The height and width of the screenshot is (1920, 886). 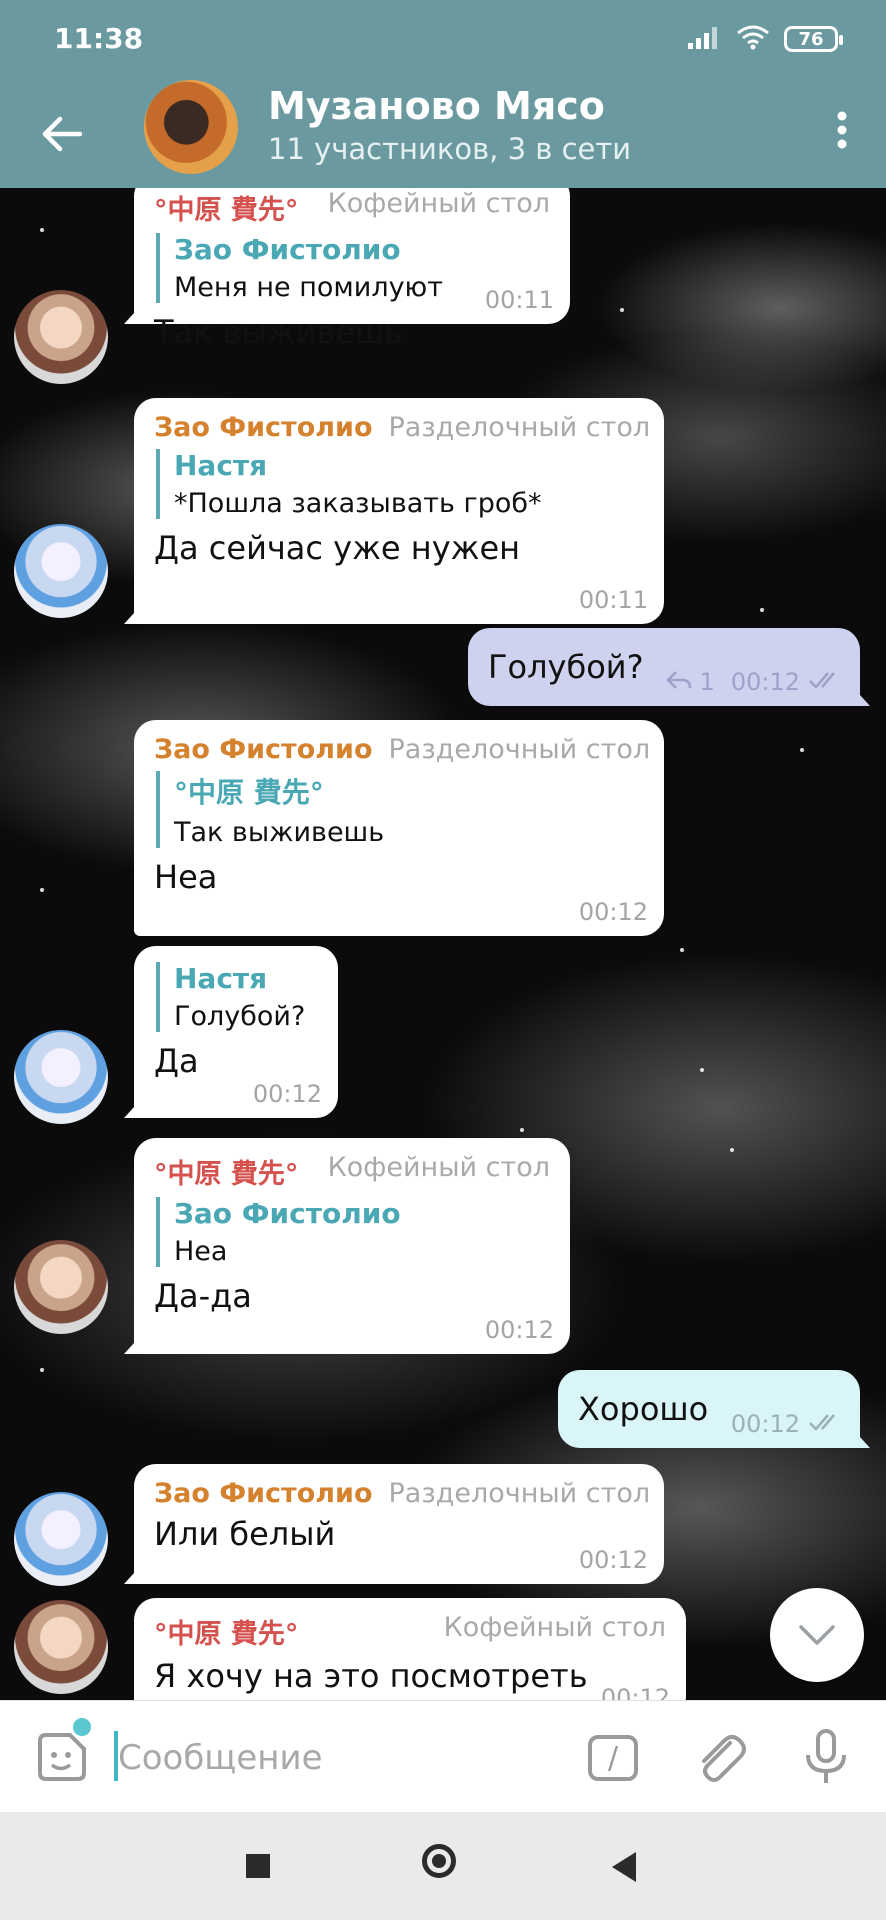 I want to click on attach-button, so click(x=720, y=1759).